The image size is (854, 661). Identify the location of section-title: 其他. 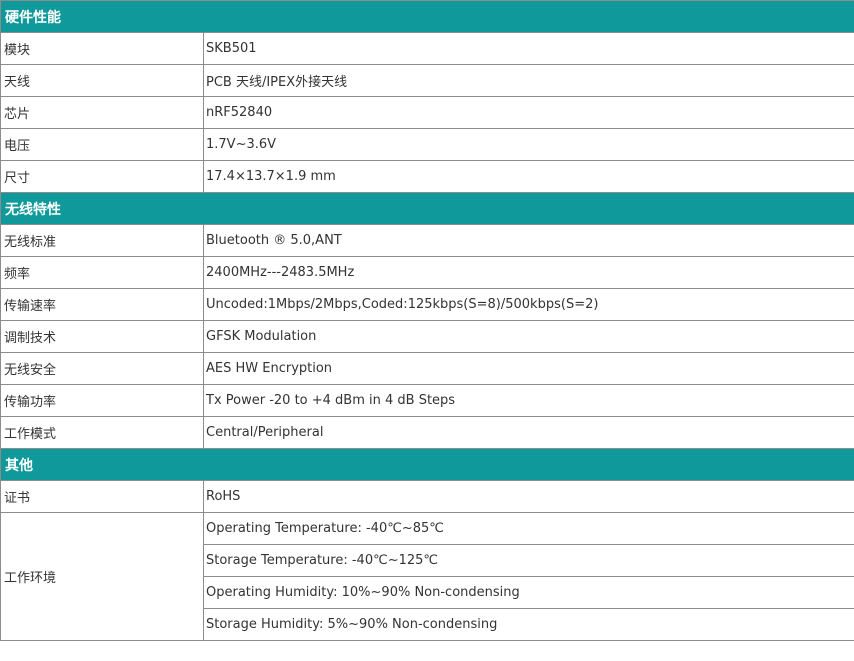
(427, 464).